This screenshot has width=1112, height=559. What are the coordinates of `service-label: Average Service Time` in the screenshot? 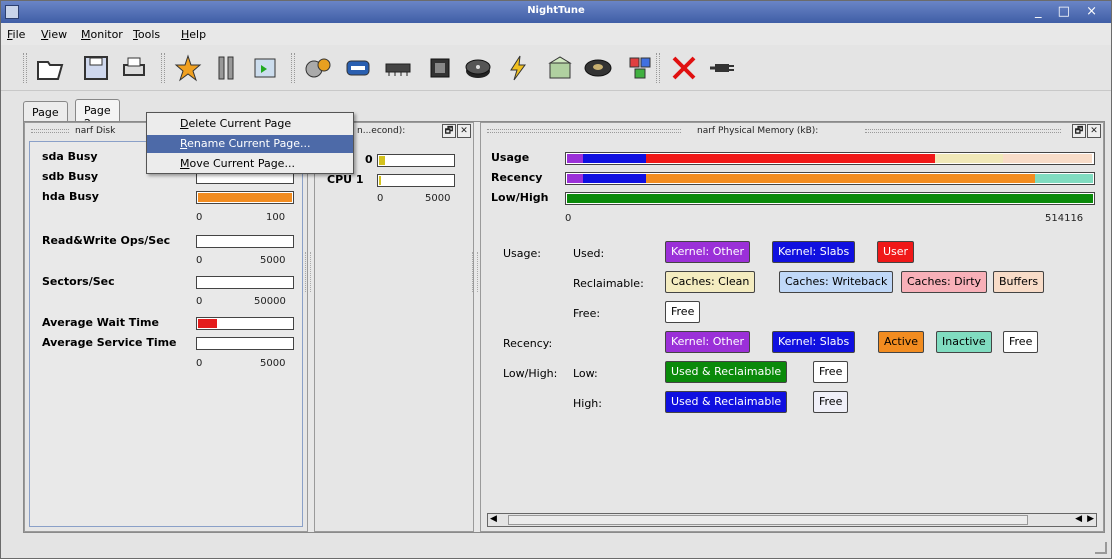 It's located at (109, 342).